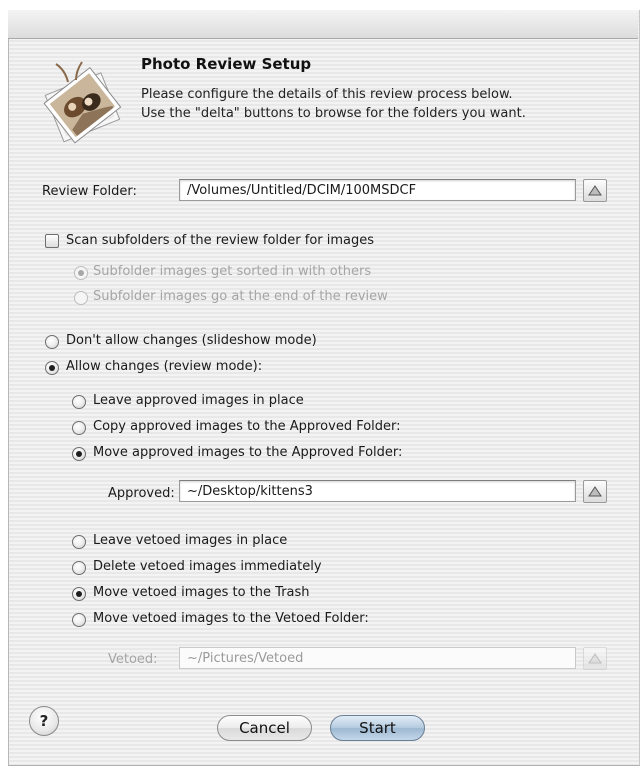  What do you see at coordinates (264, 728) in the screenshot?
I see `cancel-button: Cancel` at bounding box center [264, 728].